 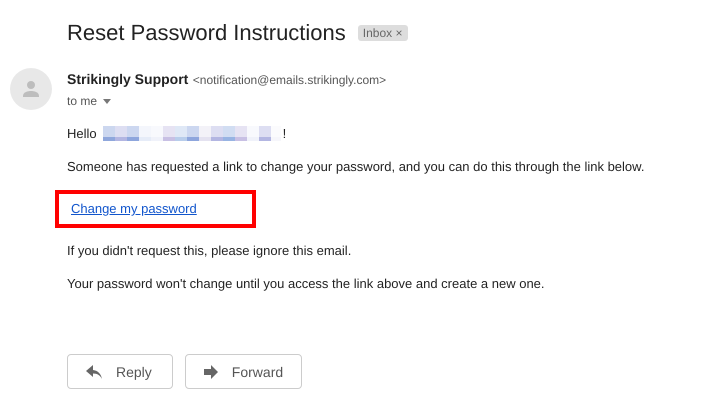 I want to click on ignore-text: If you didn't request this, please ignore this email., so click(x=209, y=251).